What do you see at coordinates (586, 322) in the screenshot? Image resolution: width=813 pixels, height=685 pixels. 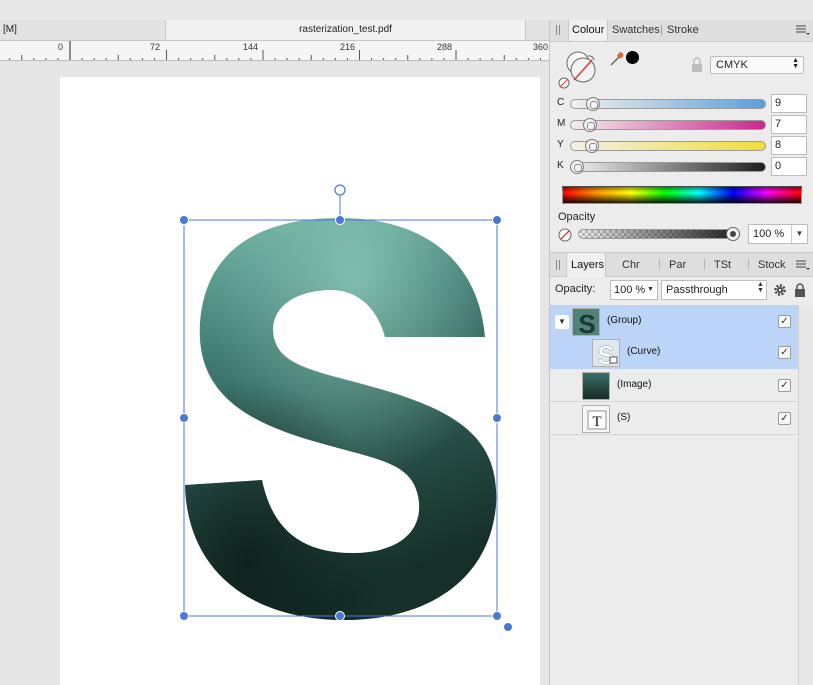 I see `layer-thumbnail-group: S` at bounding box center [586, 322].